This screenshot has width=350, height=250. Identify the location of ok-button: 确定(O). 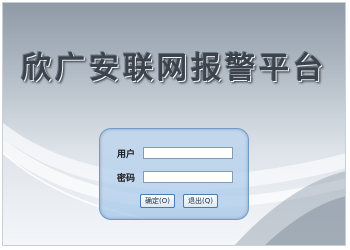
(157, 201).